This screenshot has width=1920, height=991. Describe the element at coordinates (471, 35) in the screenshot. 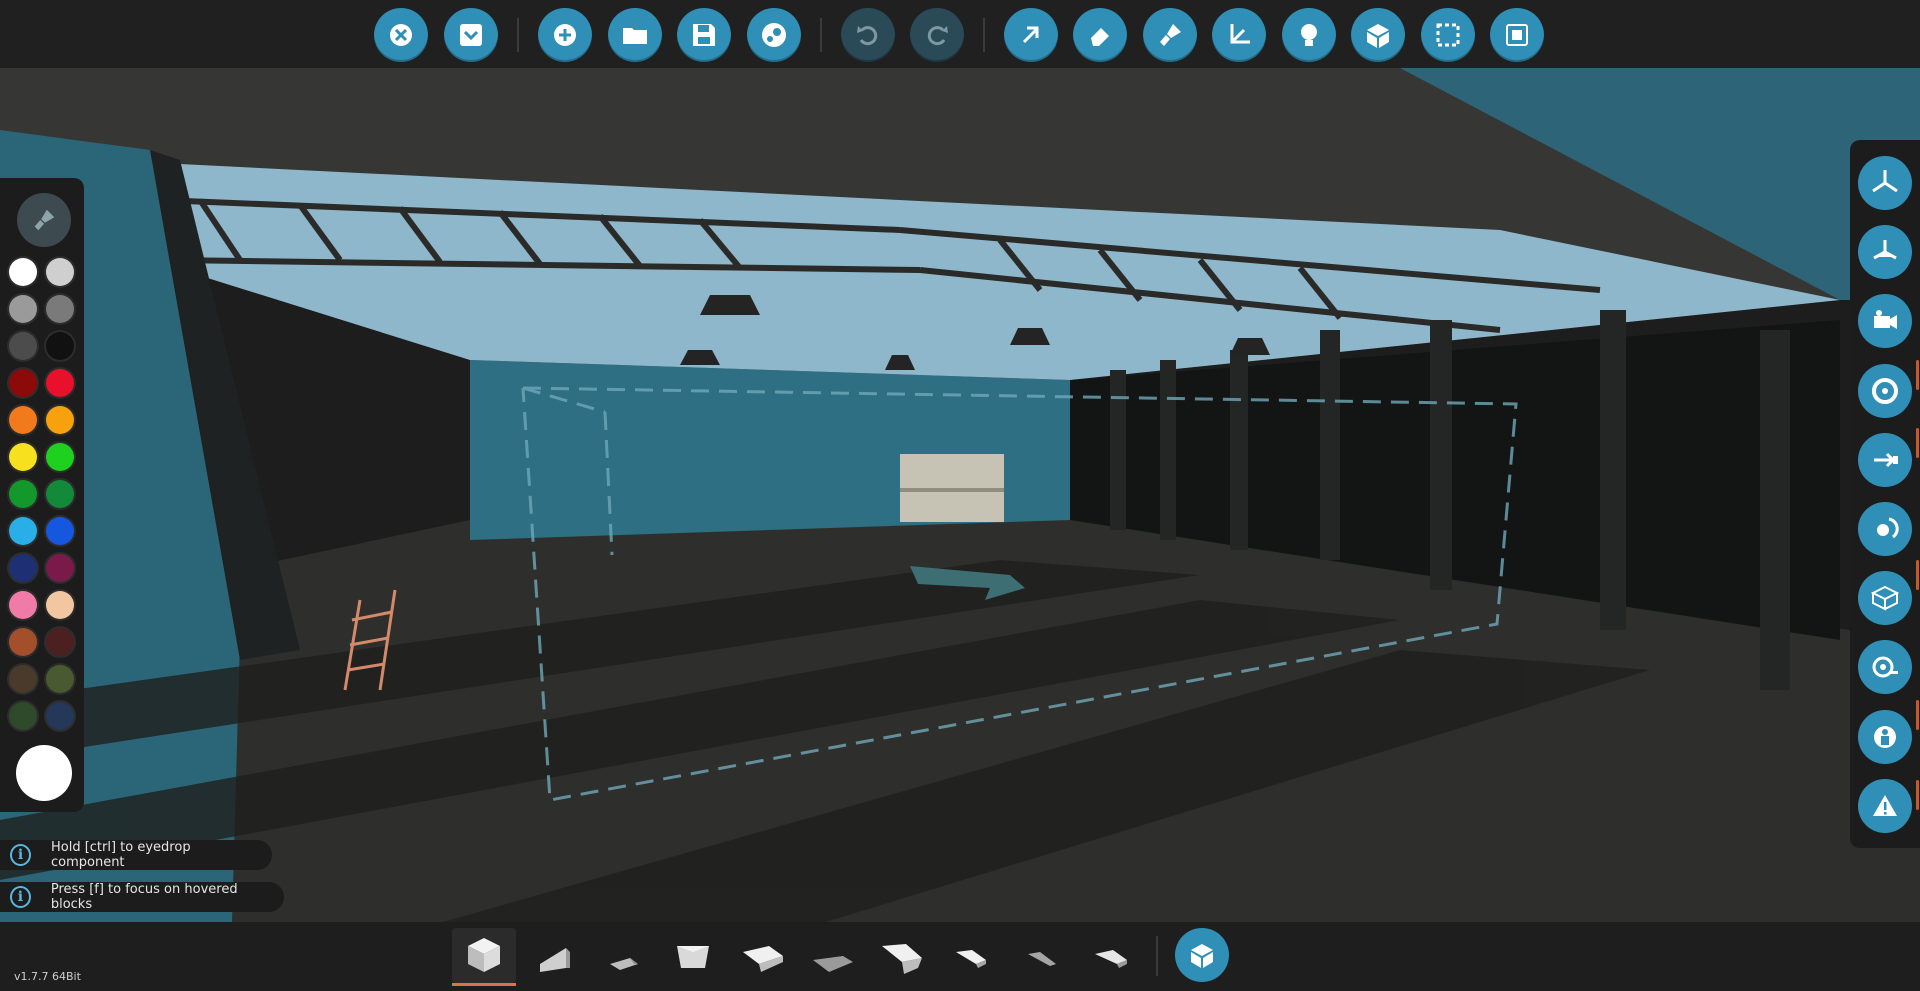

I see `collapse-menu-button` at that location.